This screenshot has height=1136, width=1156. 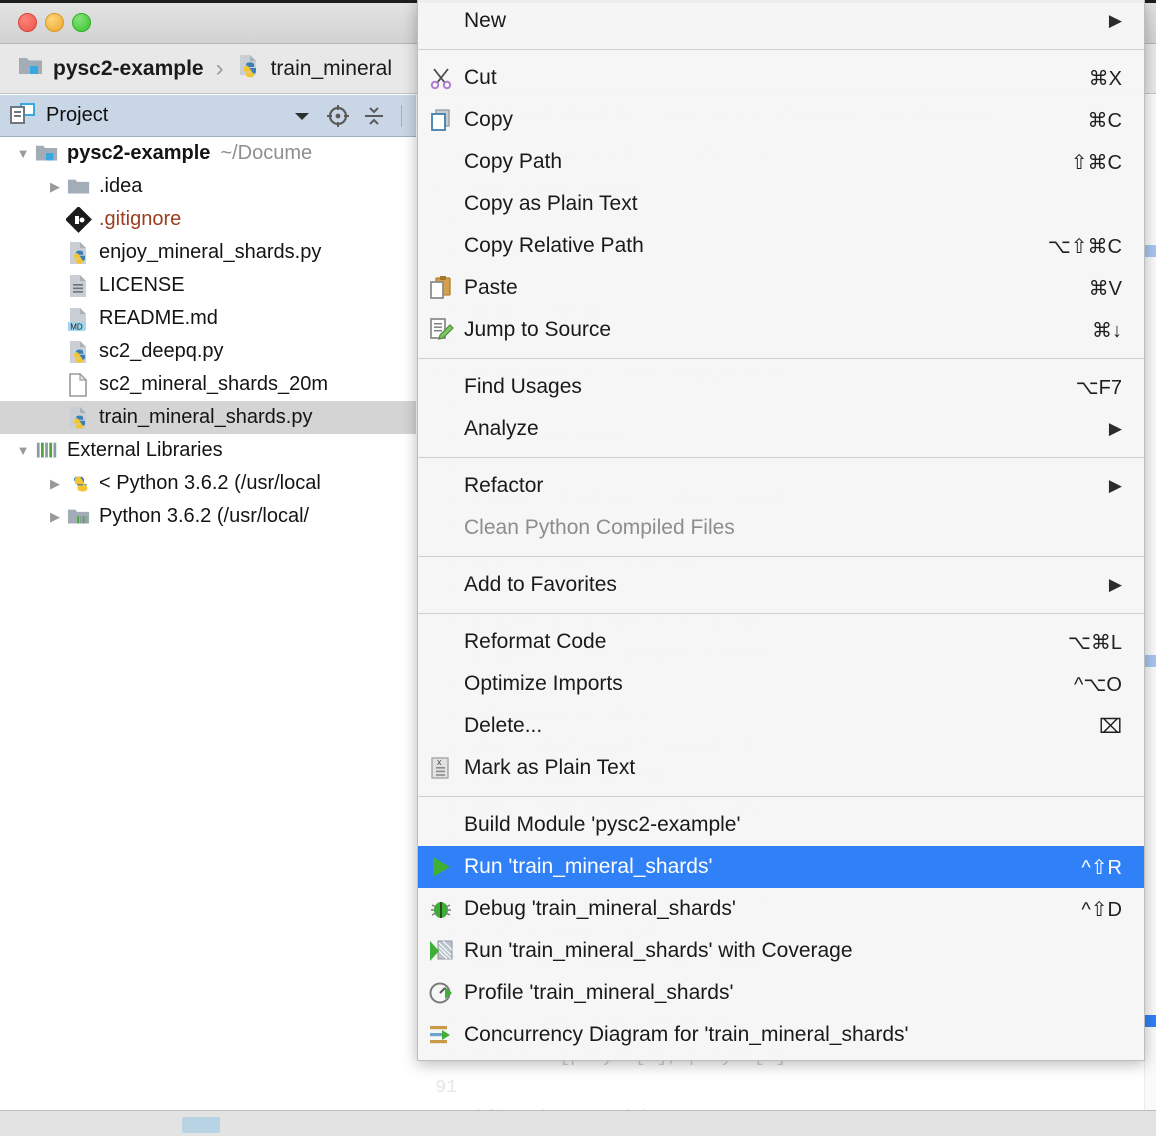 I want to click on menu-item: Refactor ▶, so click(x=781, y=486).